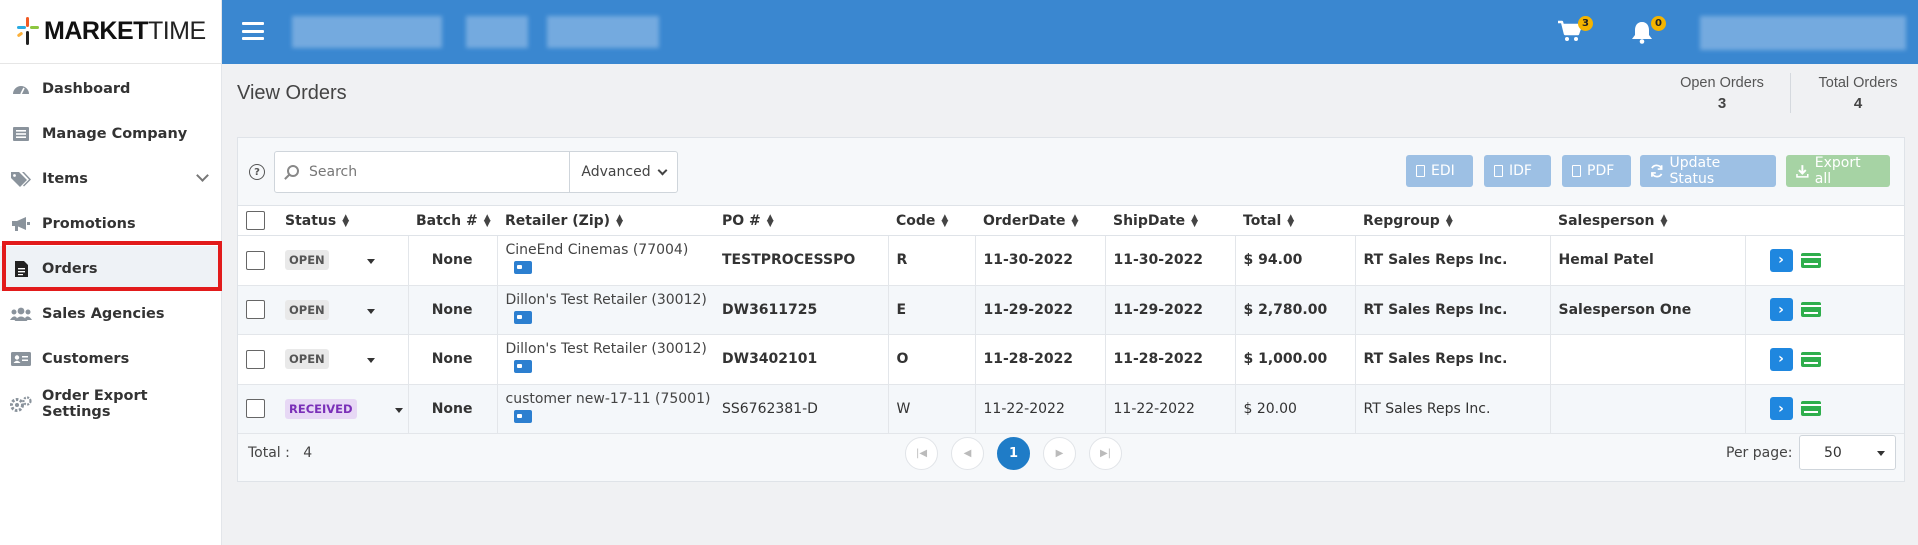 The width and height of the screenshot is (1918, 545). Describe the element at coordinates (921, 453) in the screenshot. I see `first-page-button: |◀` at that location.